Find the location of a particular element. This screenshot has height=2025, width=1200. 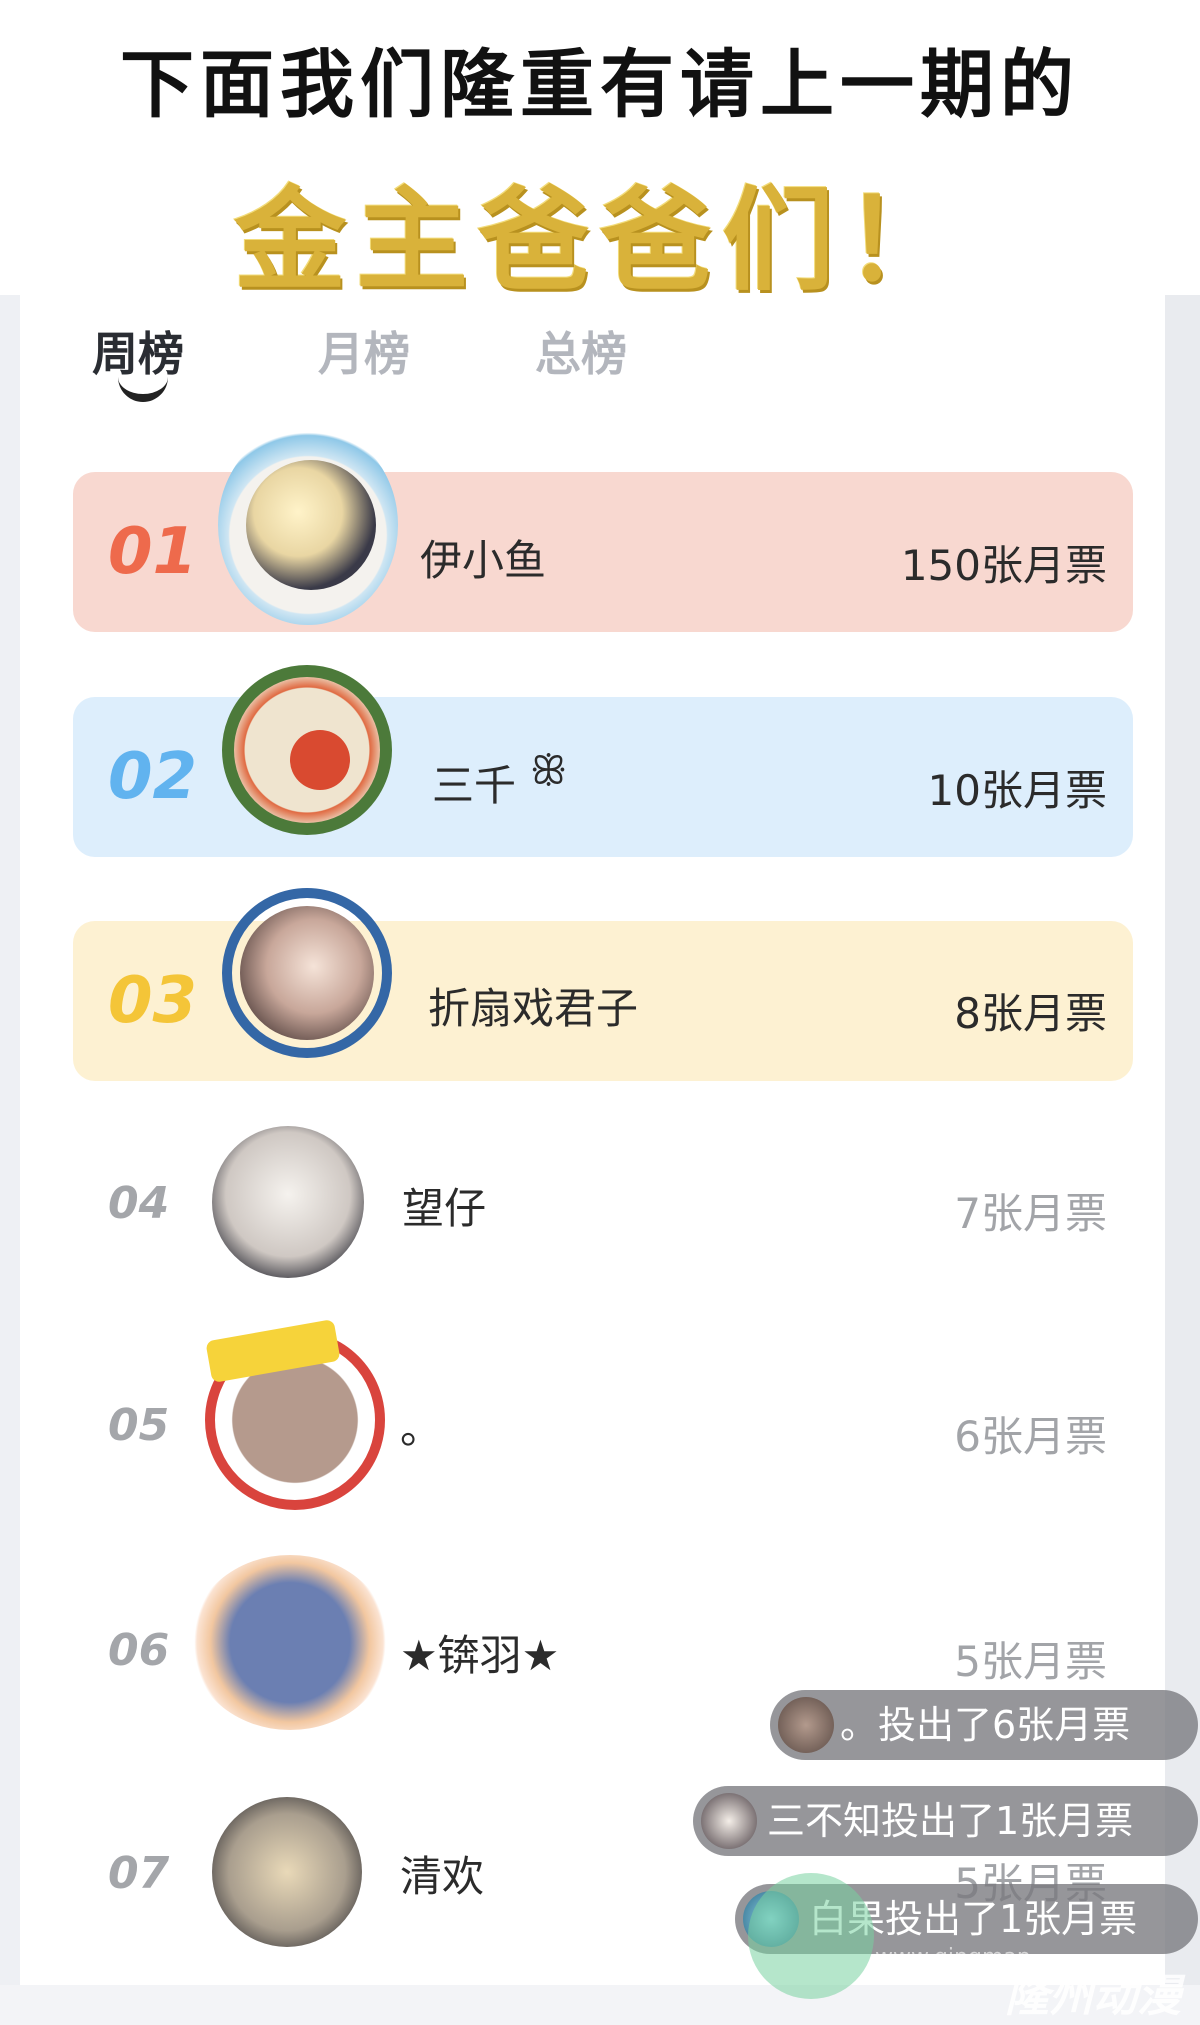

vote-count: 150张月票 is located at coordinates (1003, 565).